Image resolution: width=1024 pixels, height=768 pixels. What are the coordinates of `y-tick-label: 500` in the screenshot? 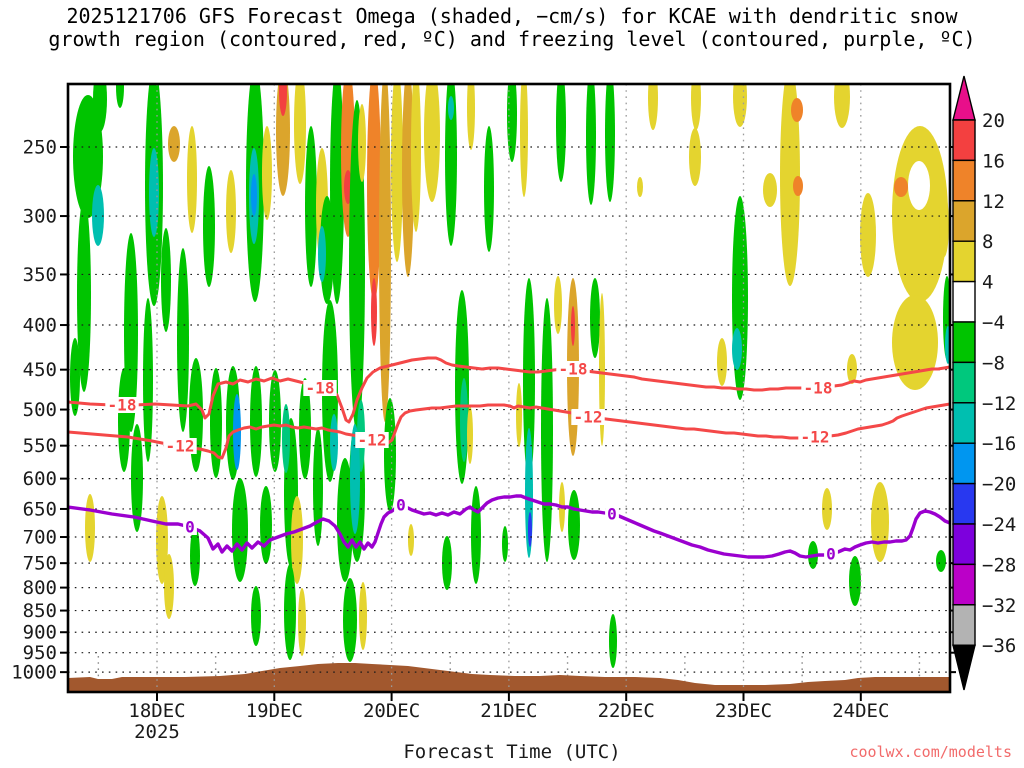 It's located at (40, 410).